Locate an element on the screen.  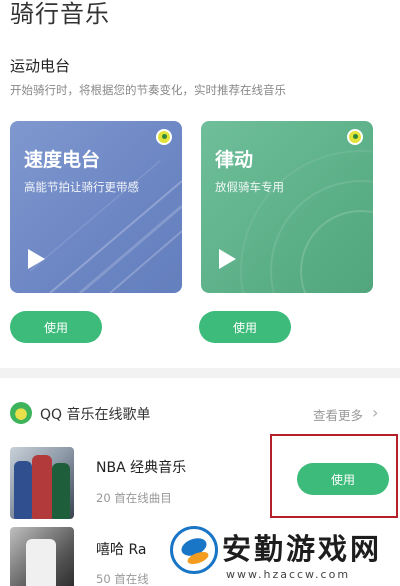
site-watermark: 安勤游戏网 www.hzaccw.com is located at coordinates (280, 553).